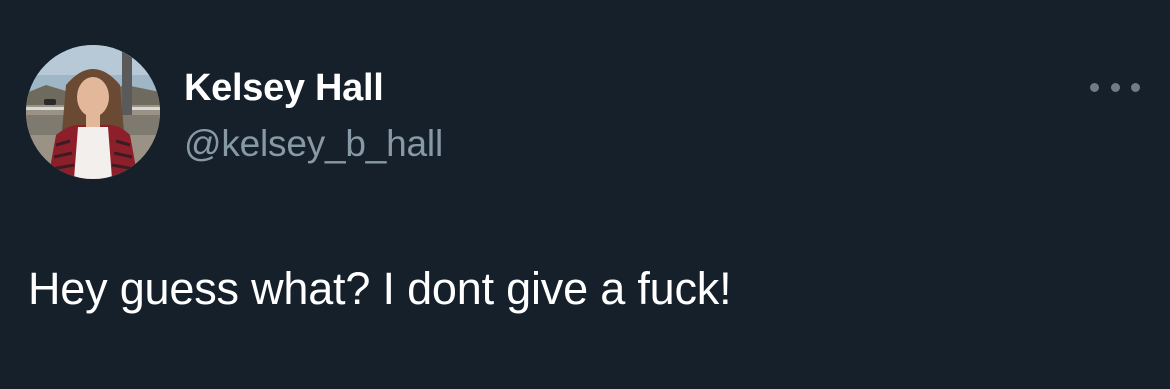 This screenshot has width=1170, height=389. What do you see at coordinates (284, 88) in the screenshot?
I see `author-display-name: Kelsey Hall` at bounding box center [284, 88].